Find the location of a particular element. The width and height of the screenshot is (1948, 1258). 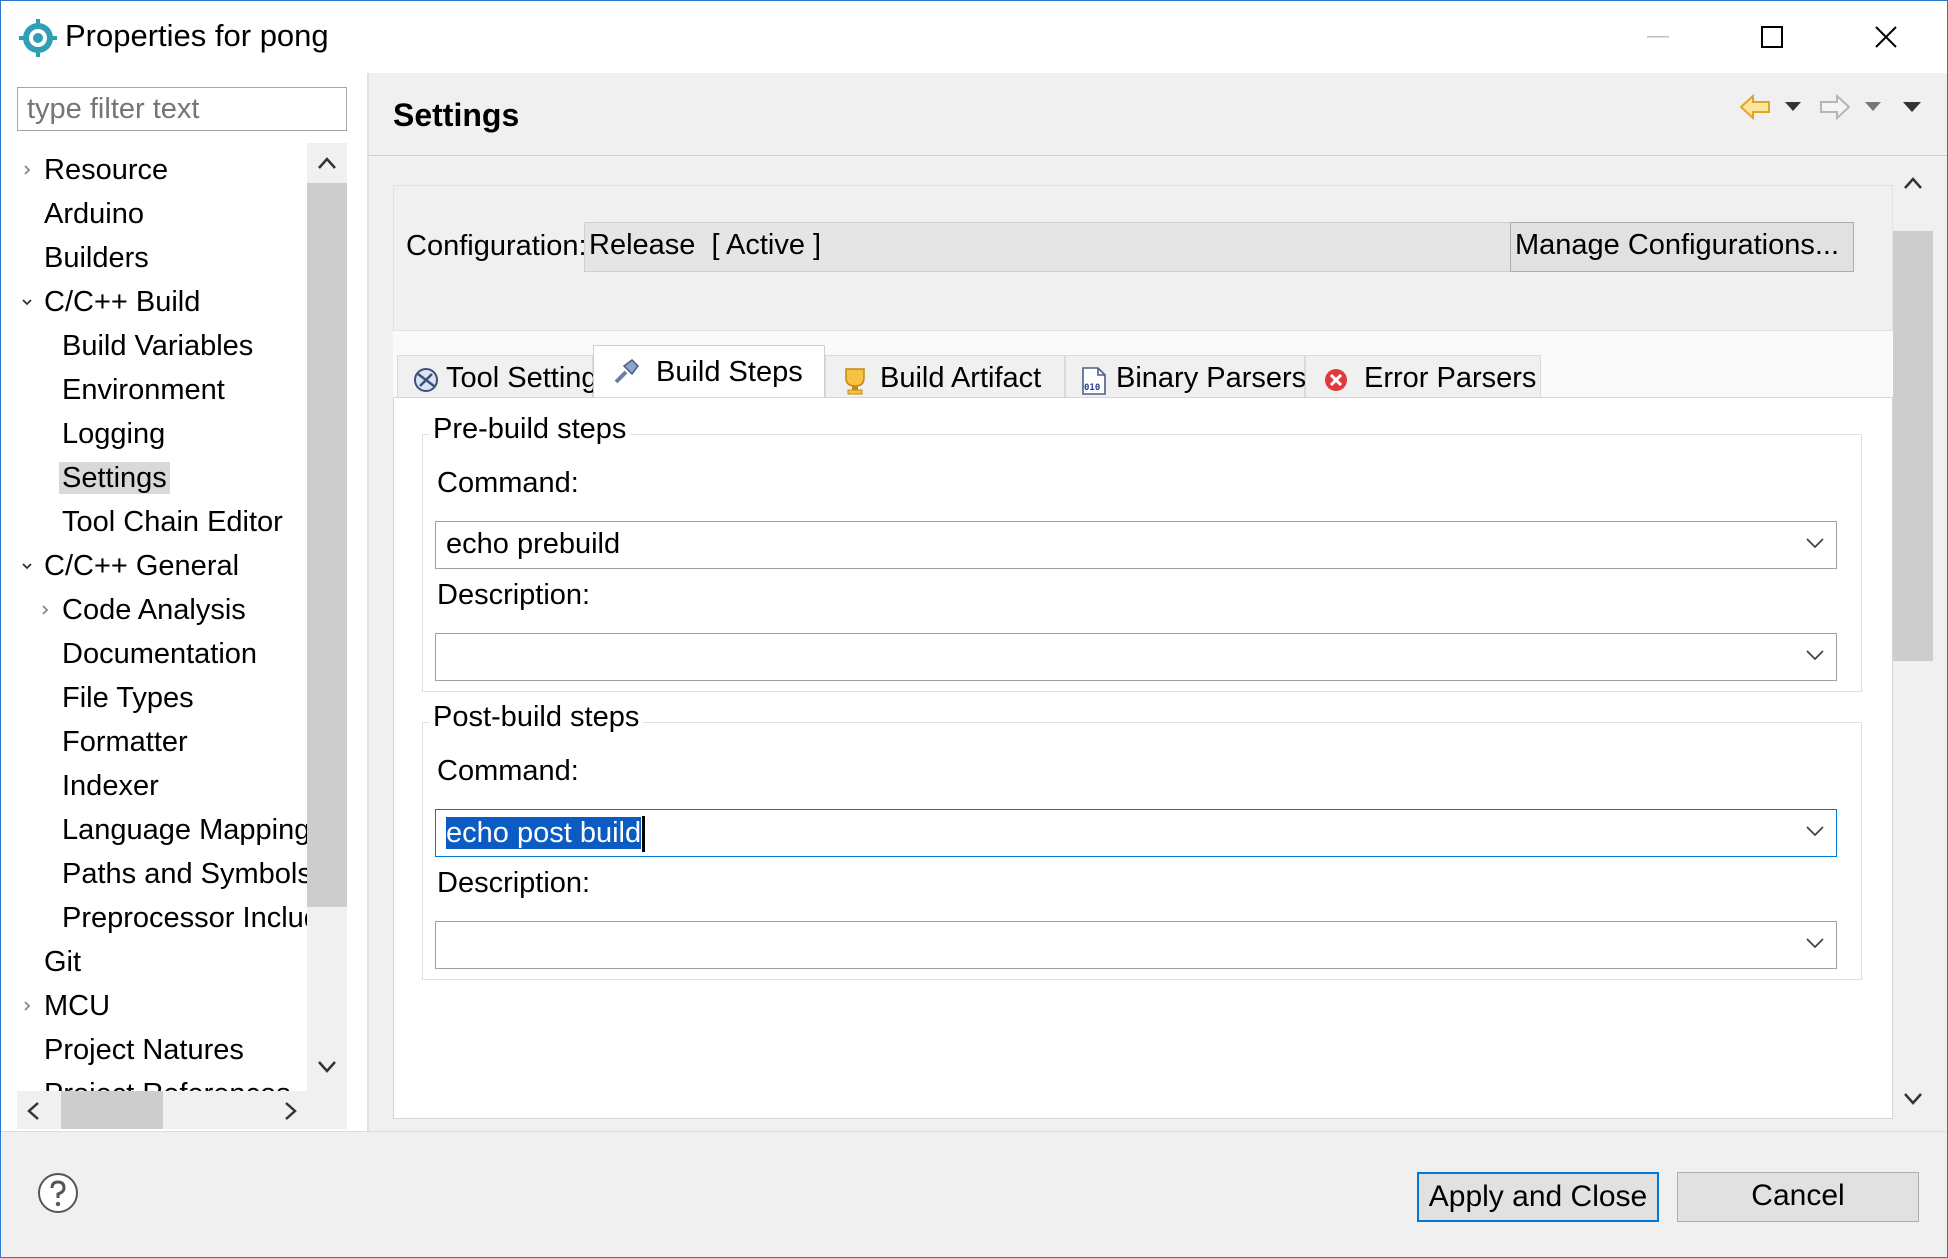

postbuild-command-label: Command: is located at coordinates (508, 771).